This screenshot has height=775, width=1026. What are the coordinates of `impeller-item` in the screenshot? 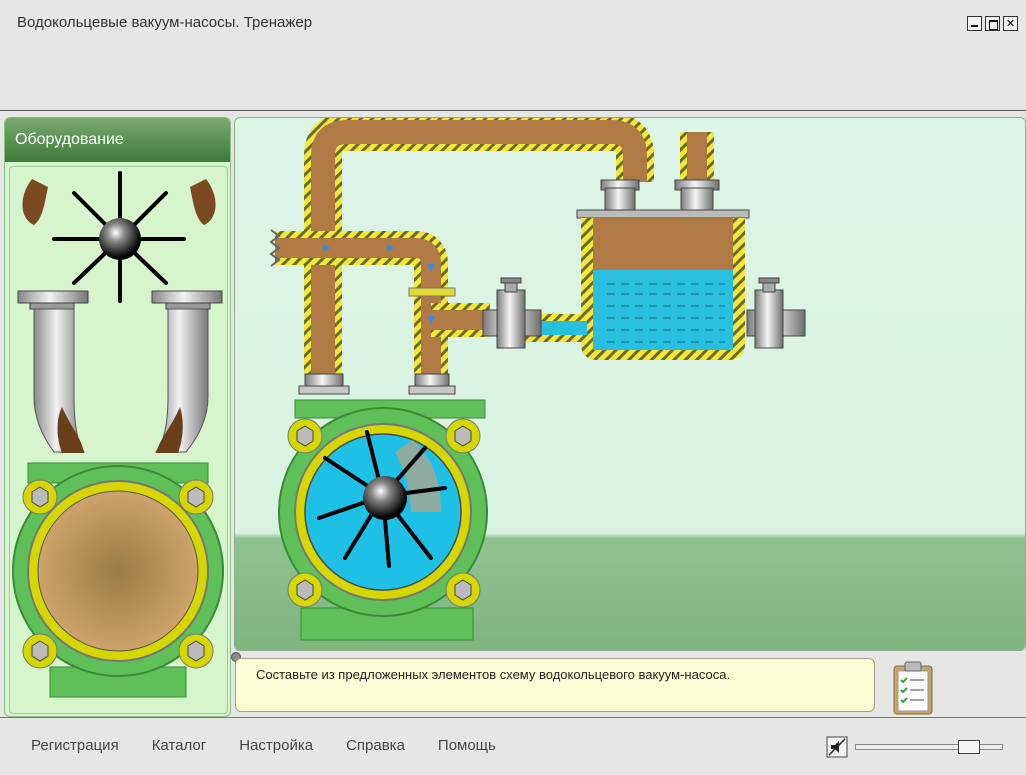 It's located at (119, 237).